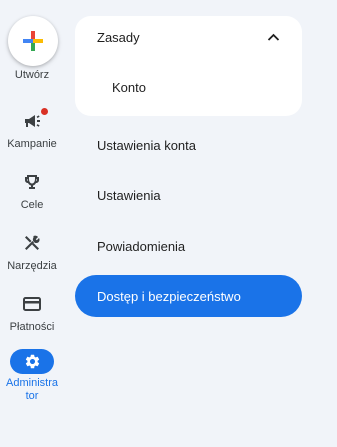  I want to click on section-header-policies: Zasady, so click(188, 37).